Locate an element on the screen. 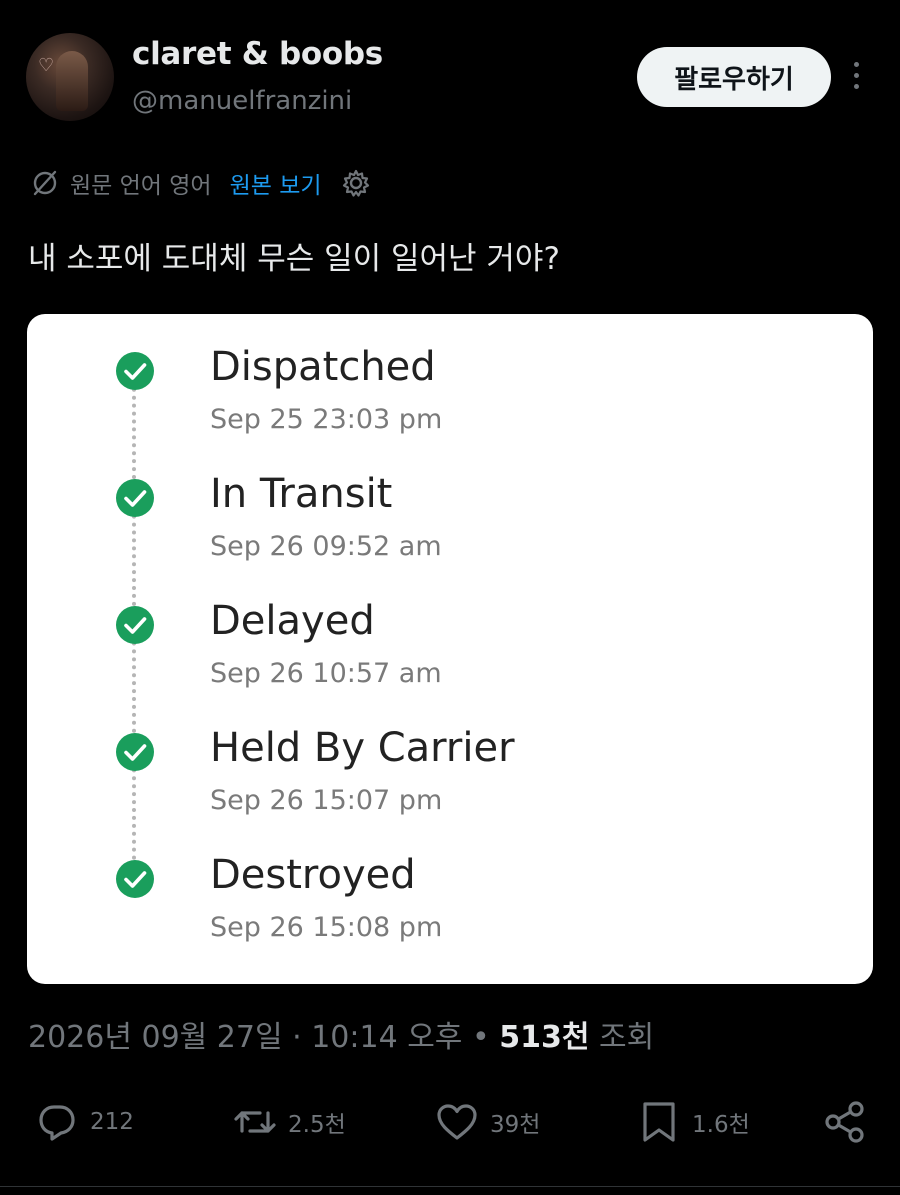  tweet-time: 10:14 오후 is located at coordinates (386, 1037).